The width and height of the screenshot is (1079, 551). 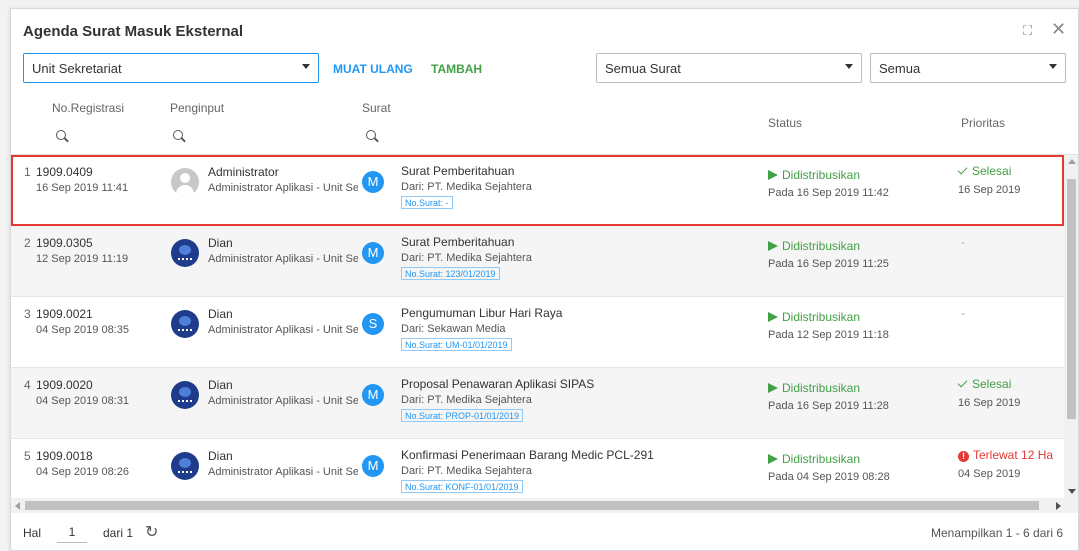 What do you see at coordinates (828, 193) in the screenshot?
I see `status-date: Pada 16 Sep 2019 11:42` at bounding box center [828, 193].